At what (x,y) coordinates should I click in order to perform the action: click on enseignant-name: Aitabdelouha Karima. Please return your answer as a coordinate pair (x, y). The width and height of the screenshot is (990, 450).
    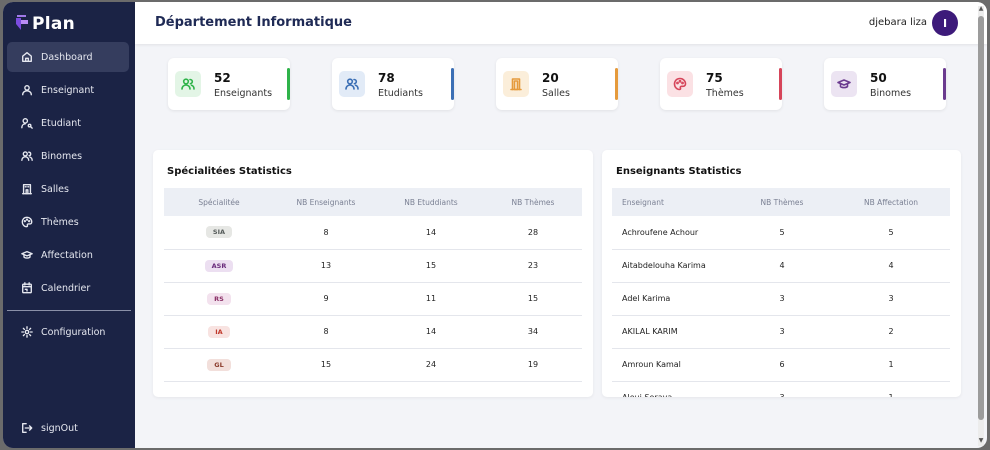
    Looking at the image, I should click on (672, 266).